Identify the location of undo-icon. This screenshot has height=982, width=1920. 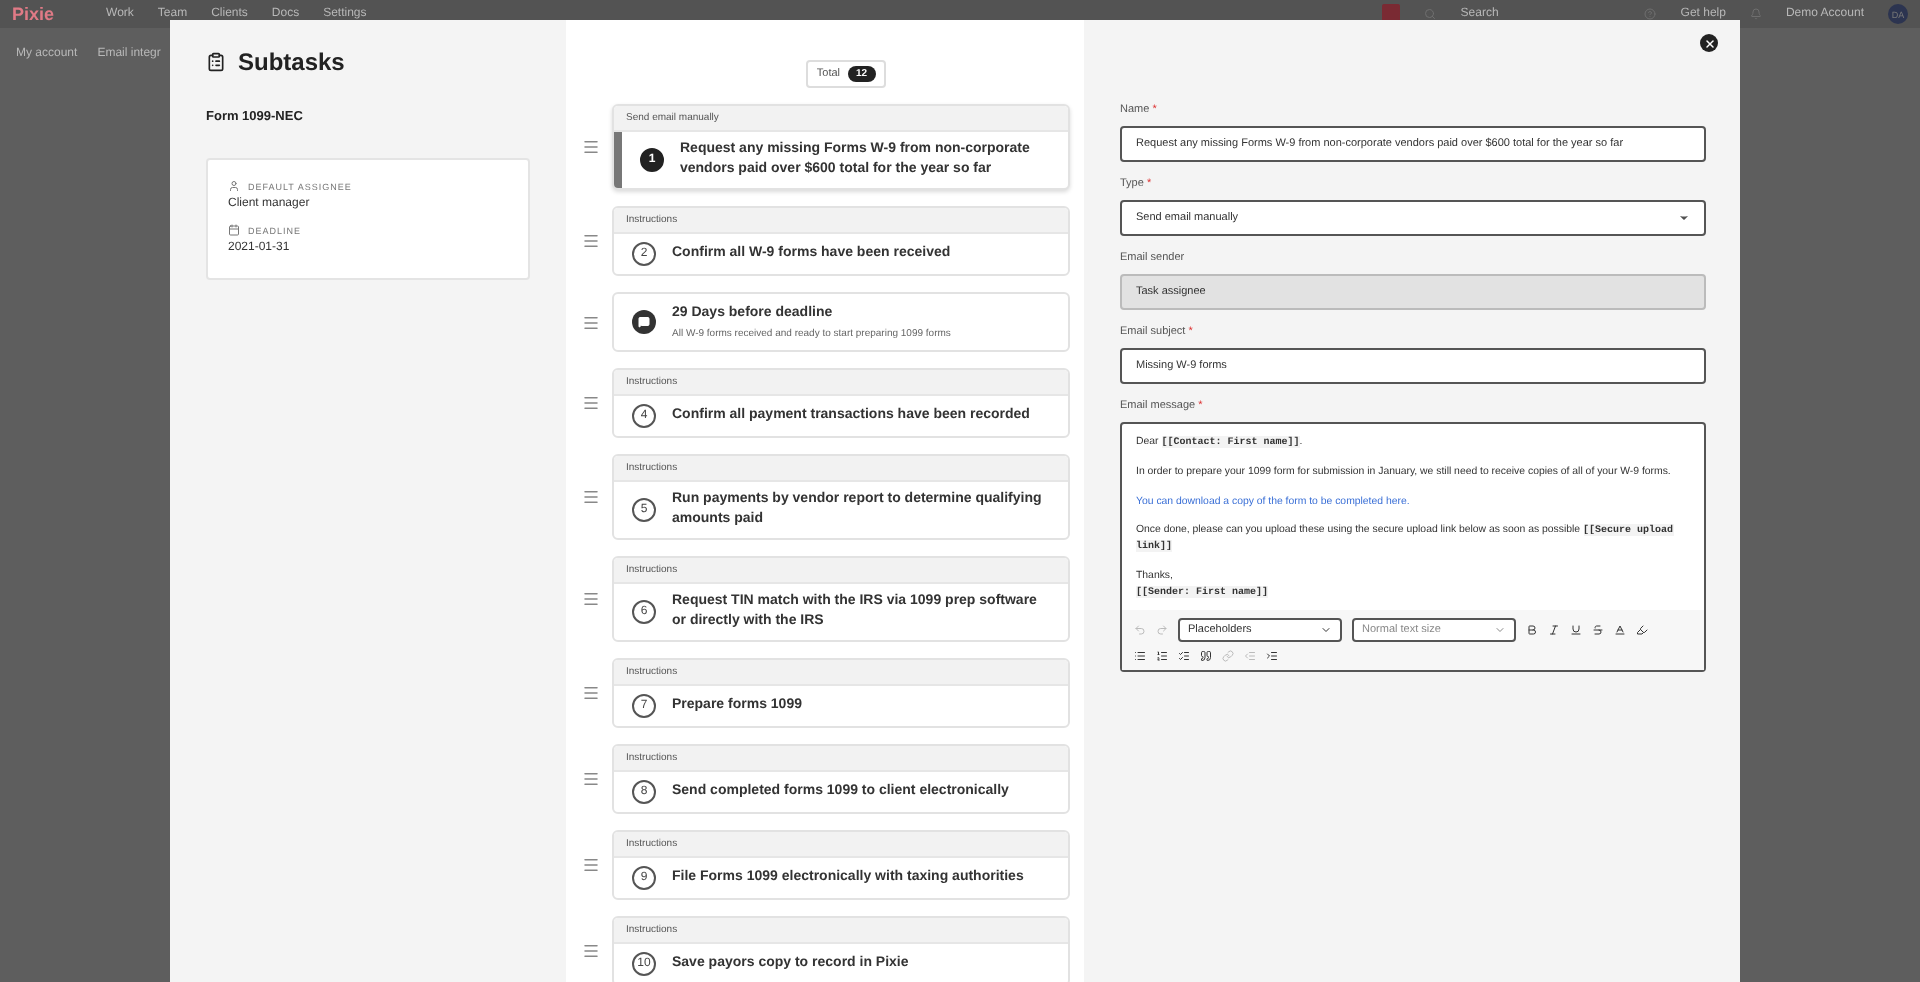
(1140, 629).